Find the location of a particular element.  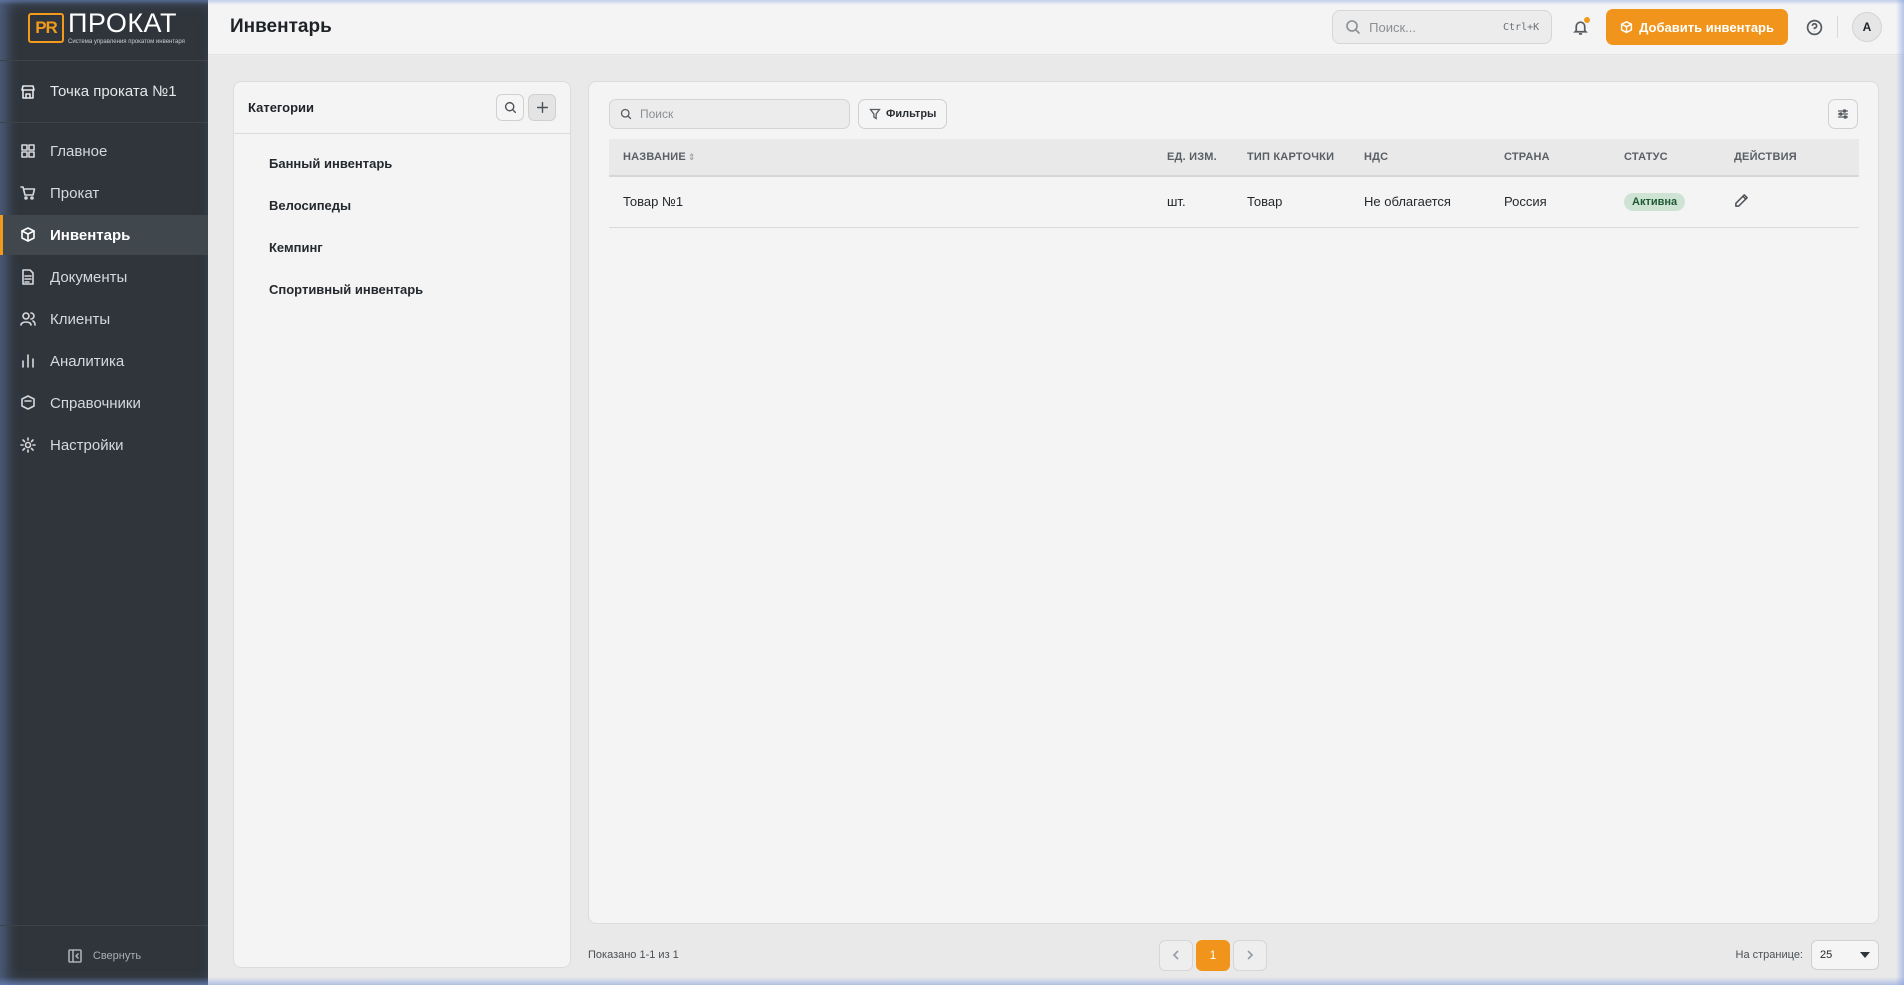

column-header-country: Страна is located at coordinates (1527, 157).